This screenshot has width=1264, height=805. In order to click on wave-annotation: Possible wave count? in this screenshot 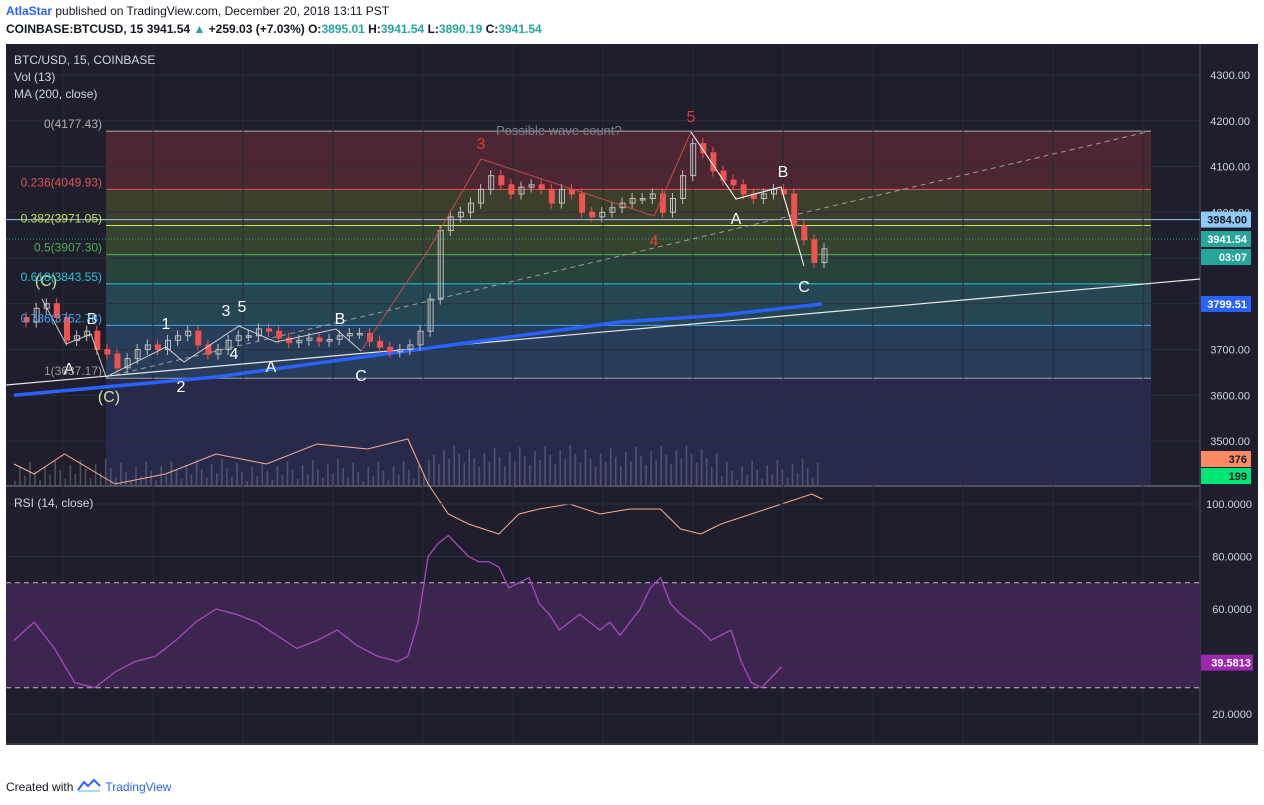, I will do `click(559, 130)`.